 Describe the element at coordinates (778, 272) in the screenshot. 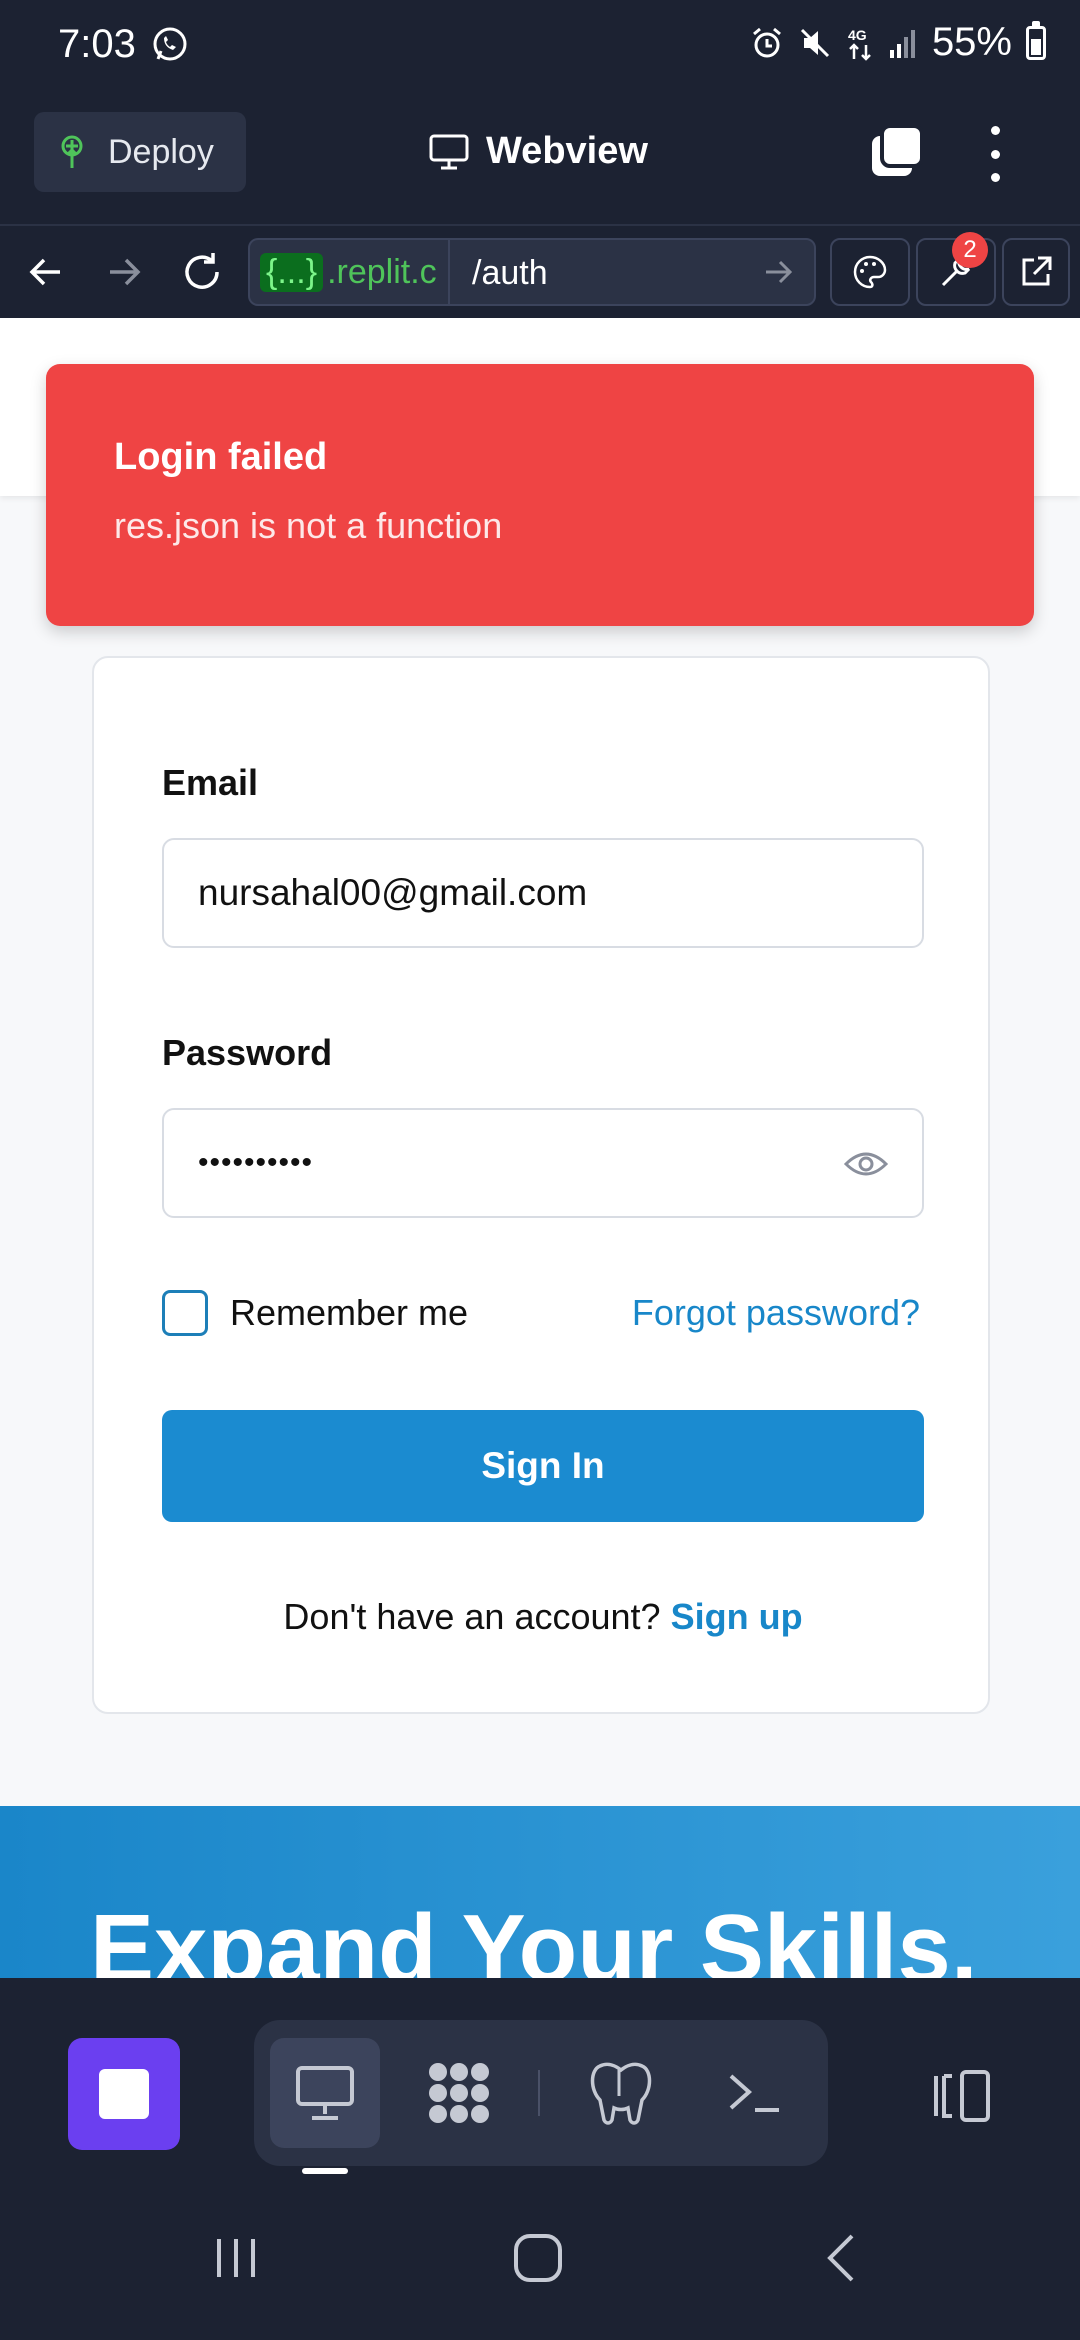

I see `go-arrow-icon` at that location.